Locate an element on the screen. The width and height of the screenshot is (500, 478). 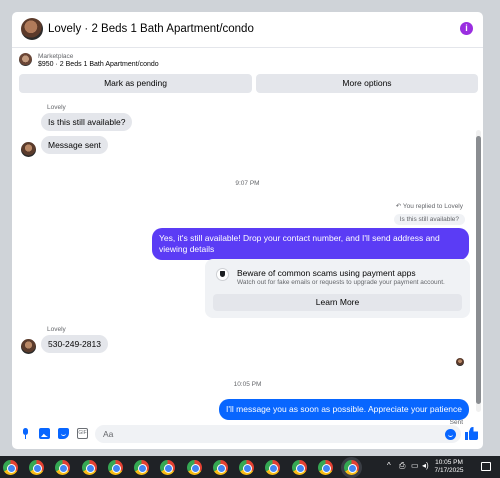
system-clock: 10:05 PM 7/17/2025 is located at coordinates (449, 467).